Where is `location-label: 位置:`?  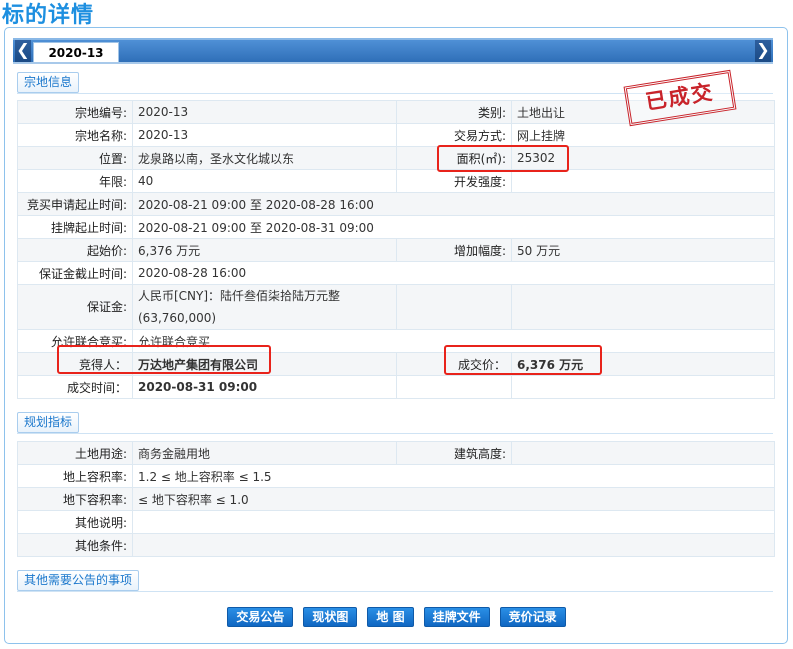 location-label: 位置: is located at coordinates (75, 158).